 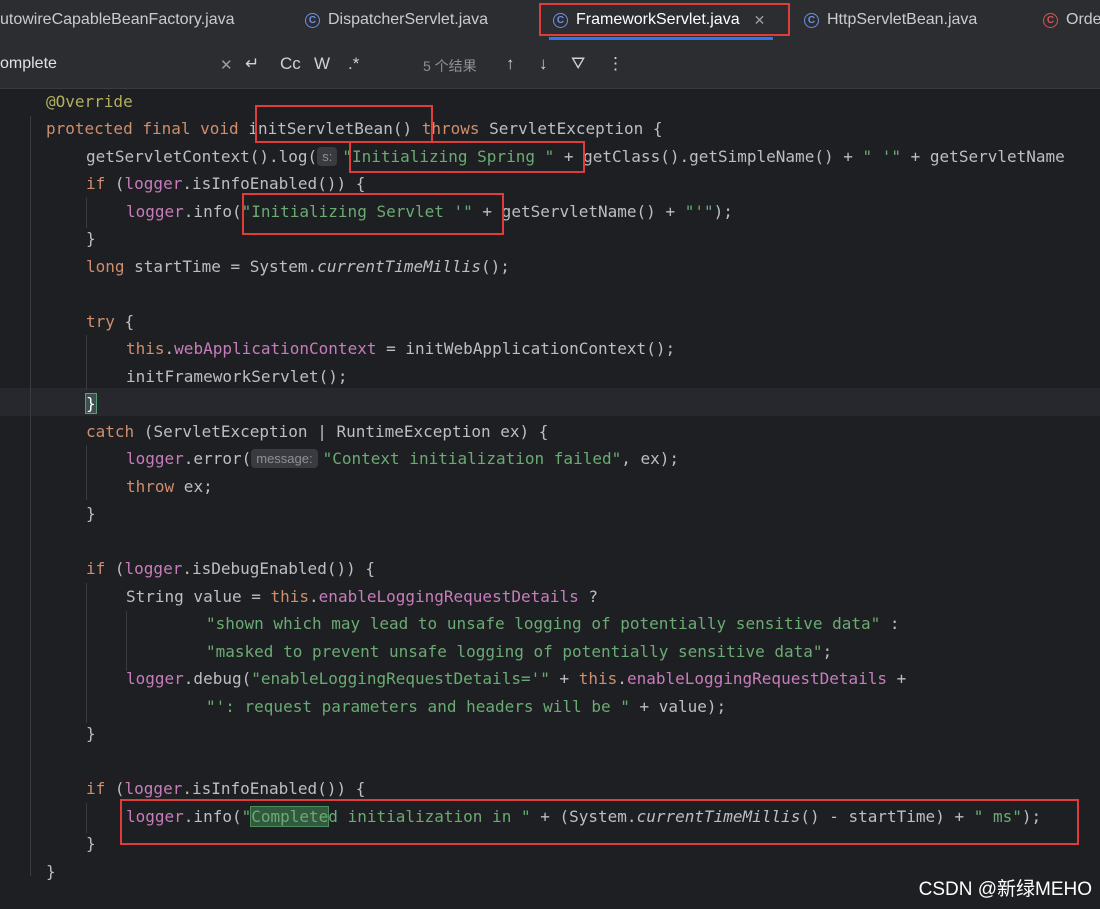 I want to click on token: );, so click(x=723, y=211).